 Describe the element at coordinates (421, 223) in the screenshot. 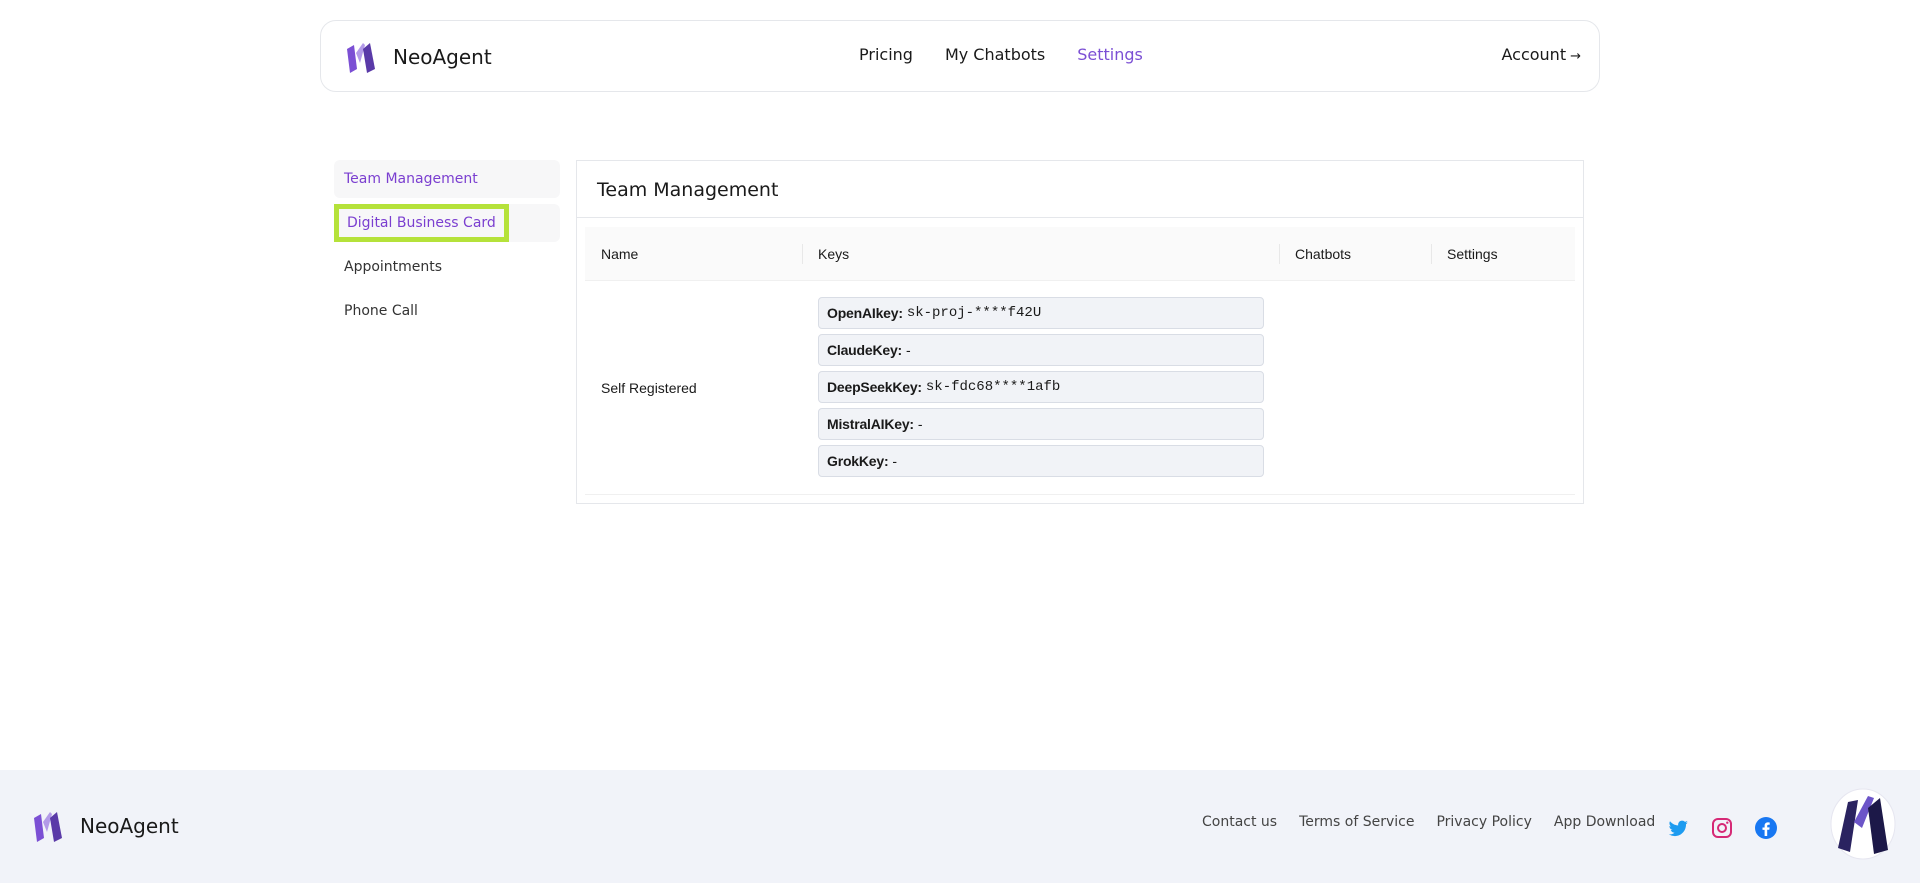

I see `sidebar-item-label: Digital Business Card` at that location.